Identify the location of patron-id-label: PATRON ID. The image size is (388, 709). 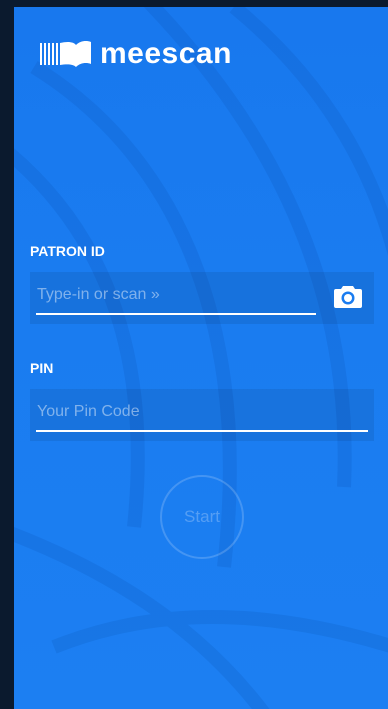
(67, 251).